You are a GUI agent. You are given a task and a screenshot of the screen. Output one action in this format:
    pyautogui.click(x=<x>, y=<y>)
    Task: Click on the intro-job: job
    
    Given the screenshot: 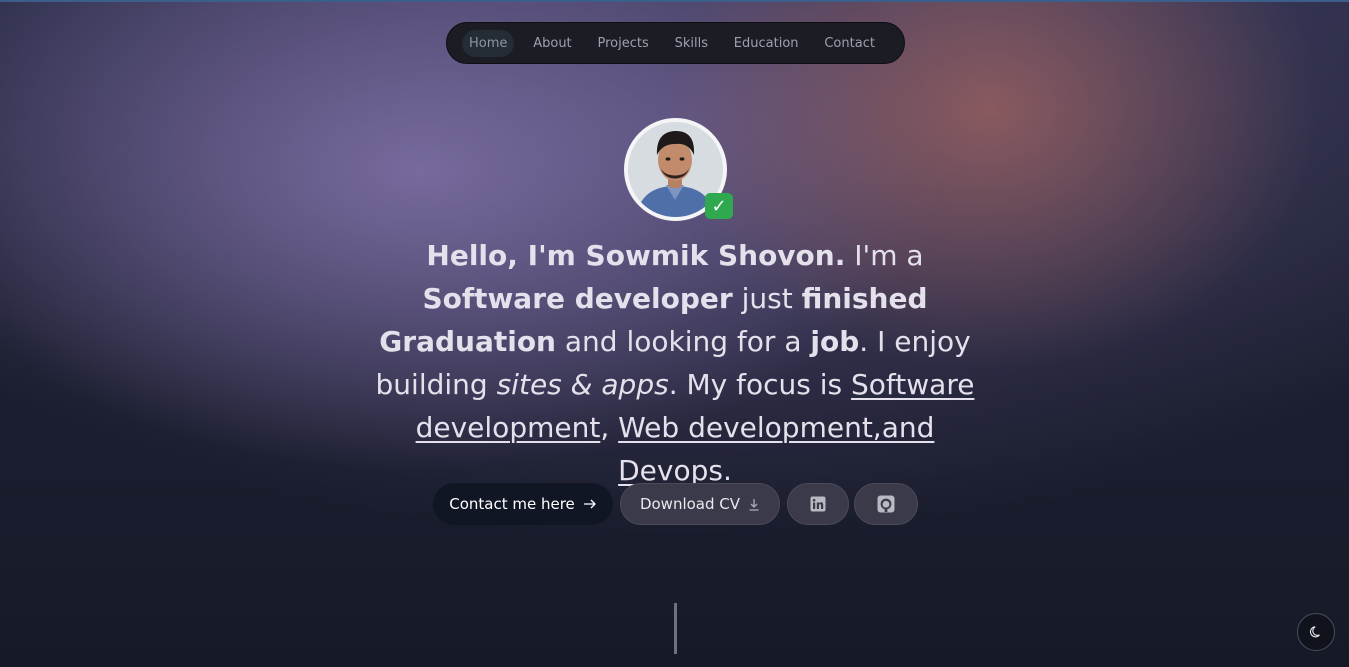 What is the action you would take?
    pyautogui.click(x=835, y=341)
    